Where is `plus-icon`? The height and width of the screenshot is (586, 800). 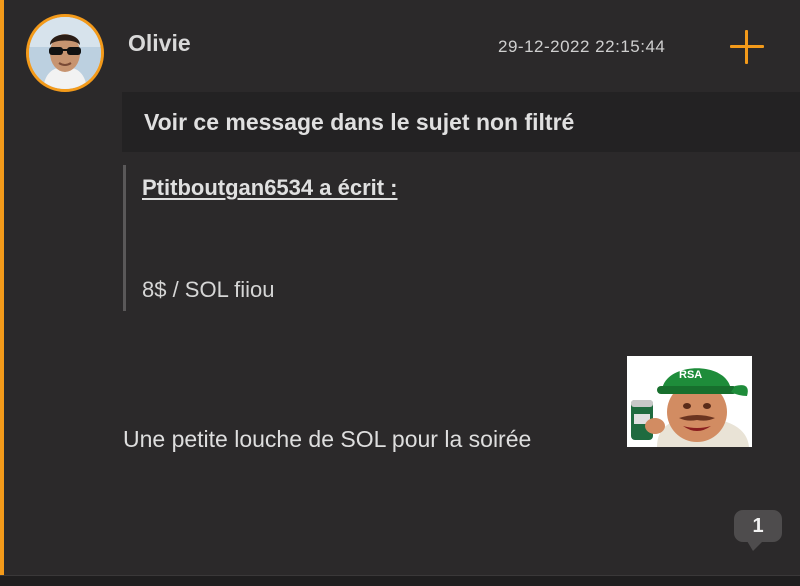
plus-icon is located at coordinates (747, 47).